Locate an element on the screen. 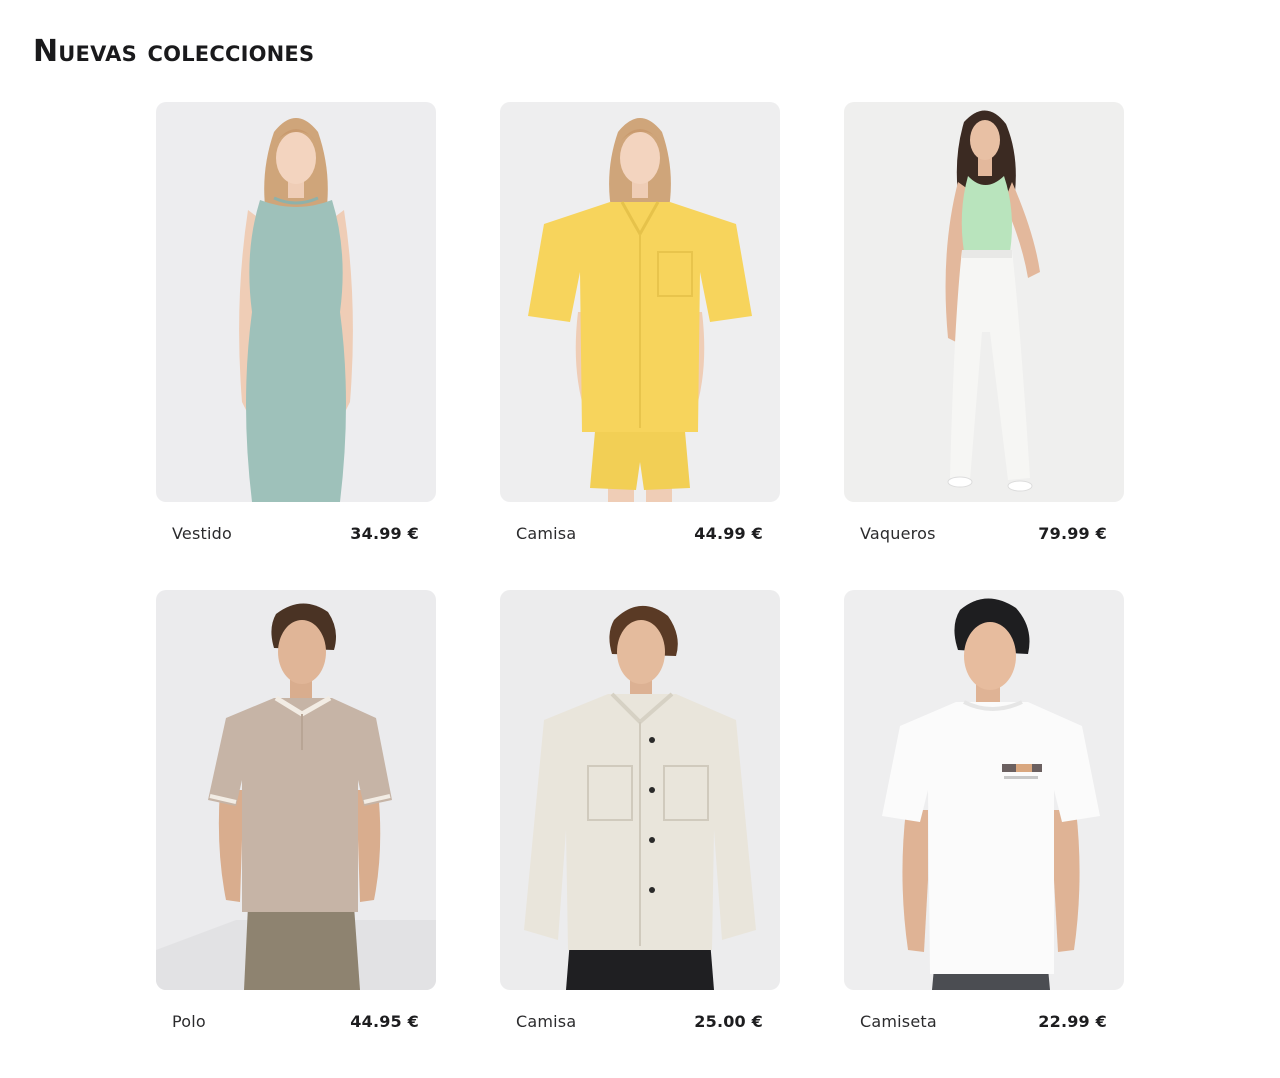 This screenshot has height=1078, width=1280. product-card: Camisa 25.00 € is located at coordinates (640, 810).